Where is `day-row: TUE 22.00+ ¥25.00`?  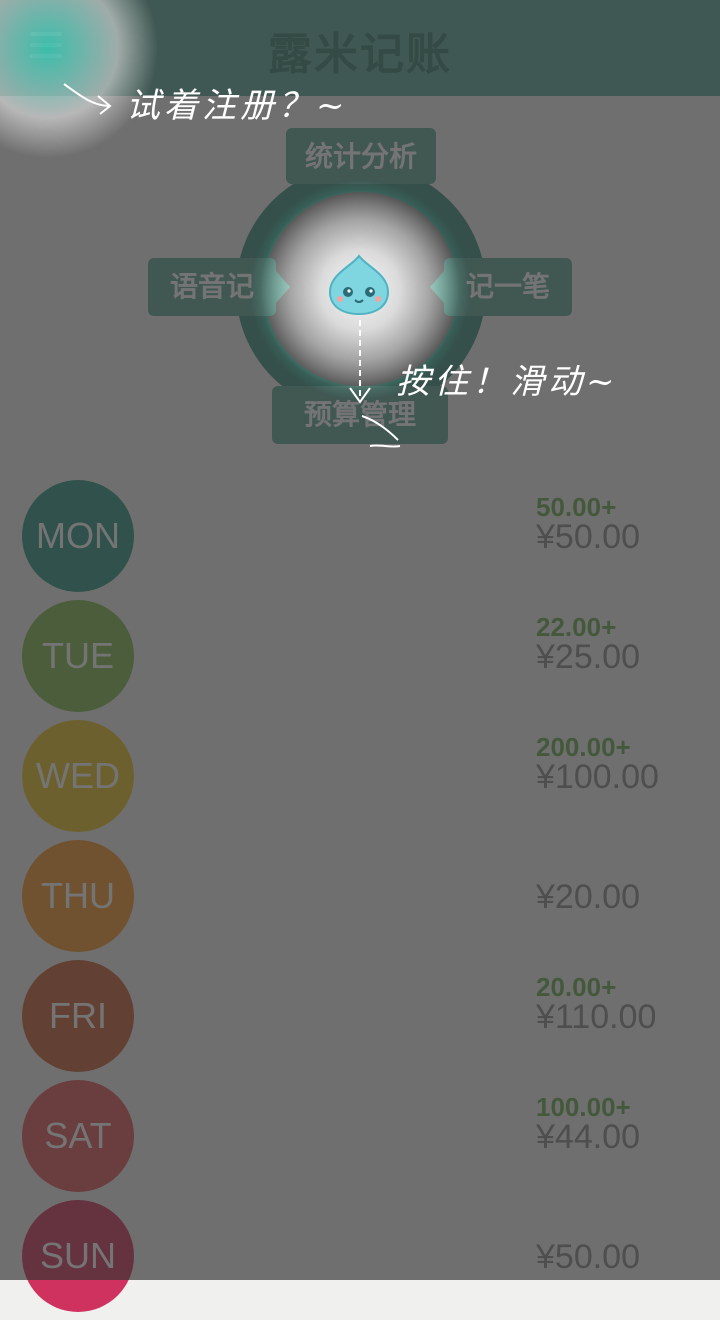
day-row: TUE 22.00+ ¥25.00 is located at coordinates (360, 660).